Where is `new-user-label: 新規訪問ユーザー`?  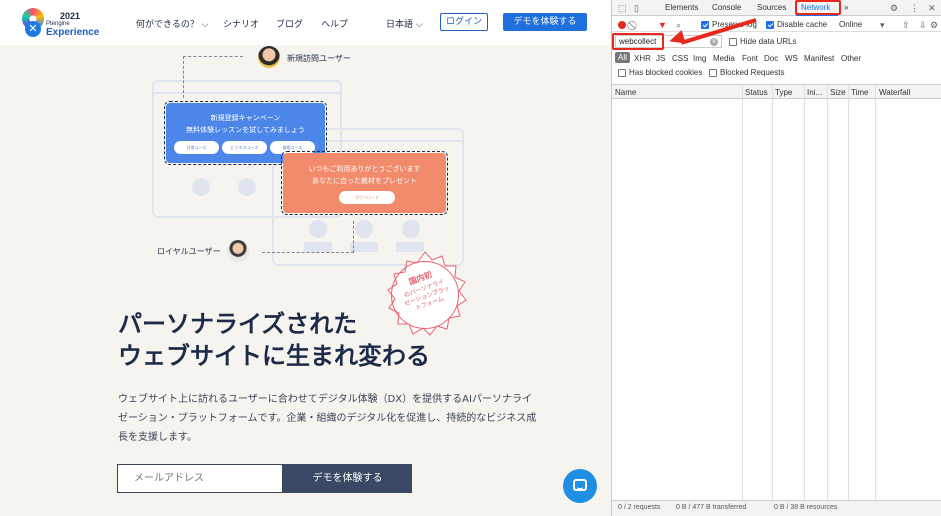
new-user-label: 新規訪問ユーザー is located at coordinates (319, 58).